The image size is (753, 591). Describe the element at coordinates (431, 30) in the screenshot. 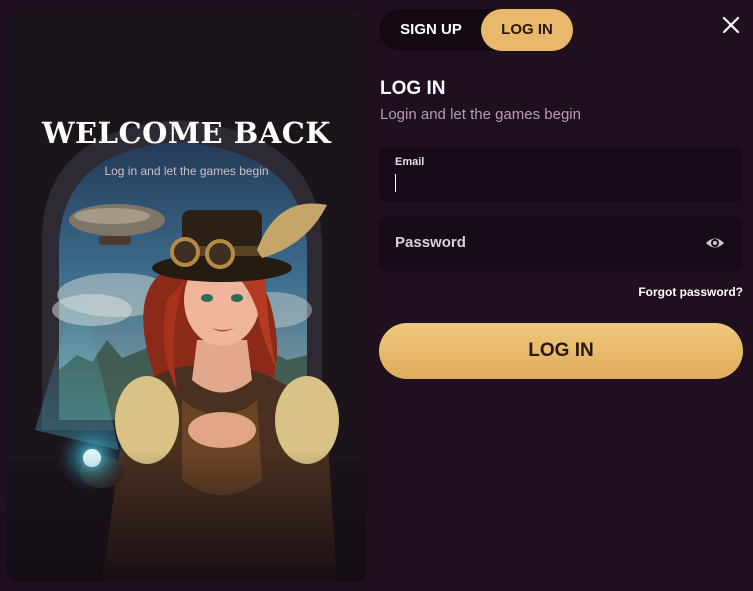

I see `tab-sign-up: SIGN UP` at that location.